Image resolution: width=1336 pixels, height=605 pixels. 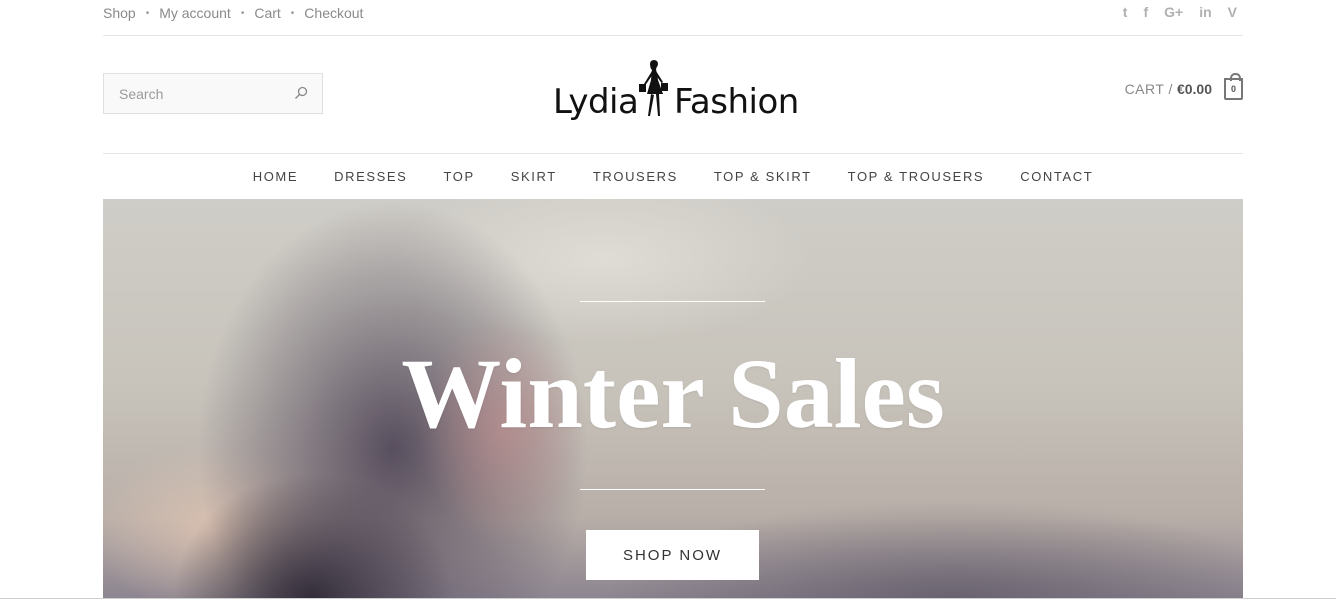 I want to click on nav-item-skirt: SKIRT, so click(x=534, y=176).